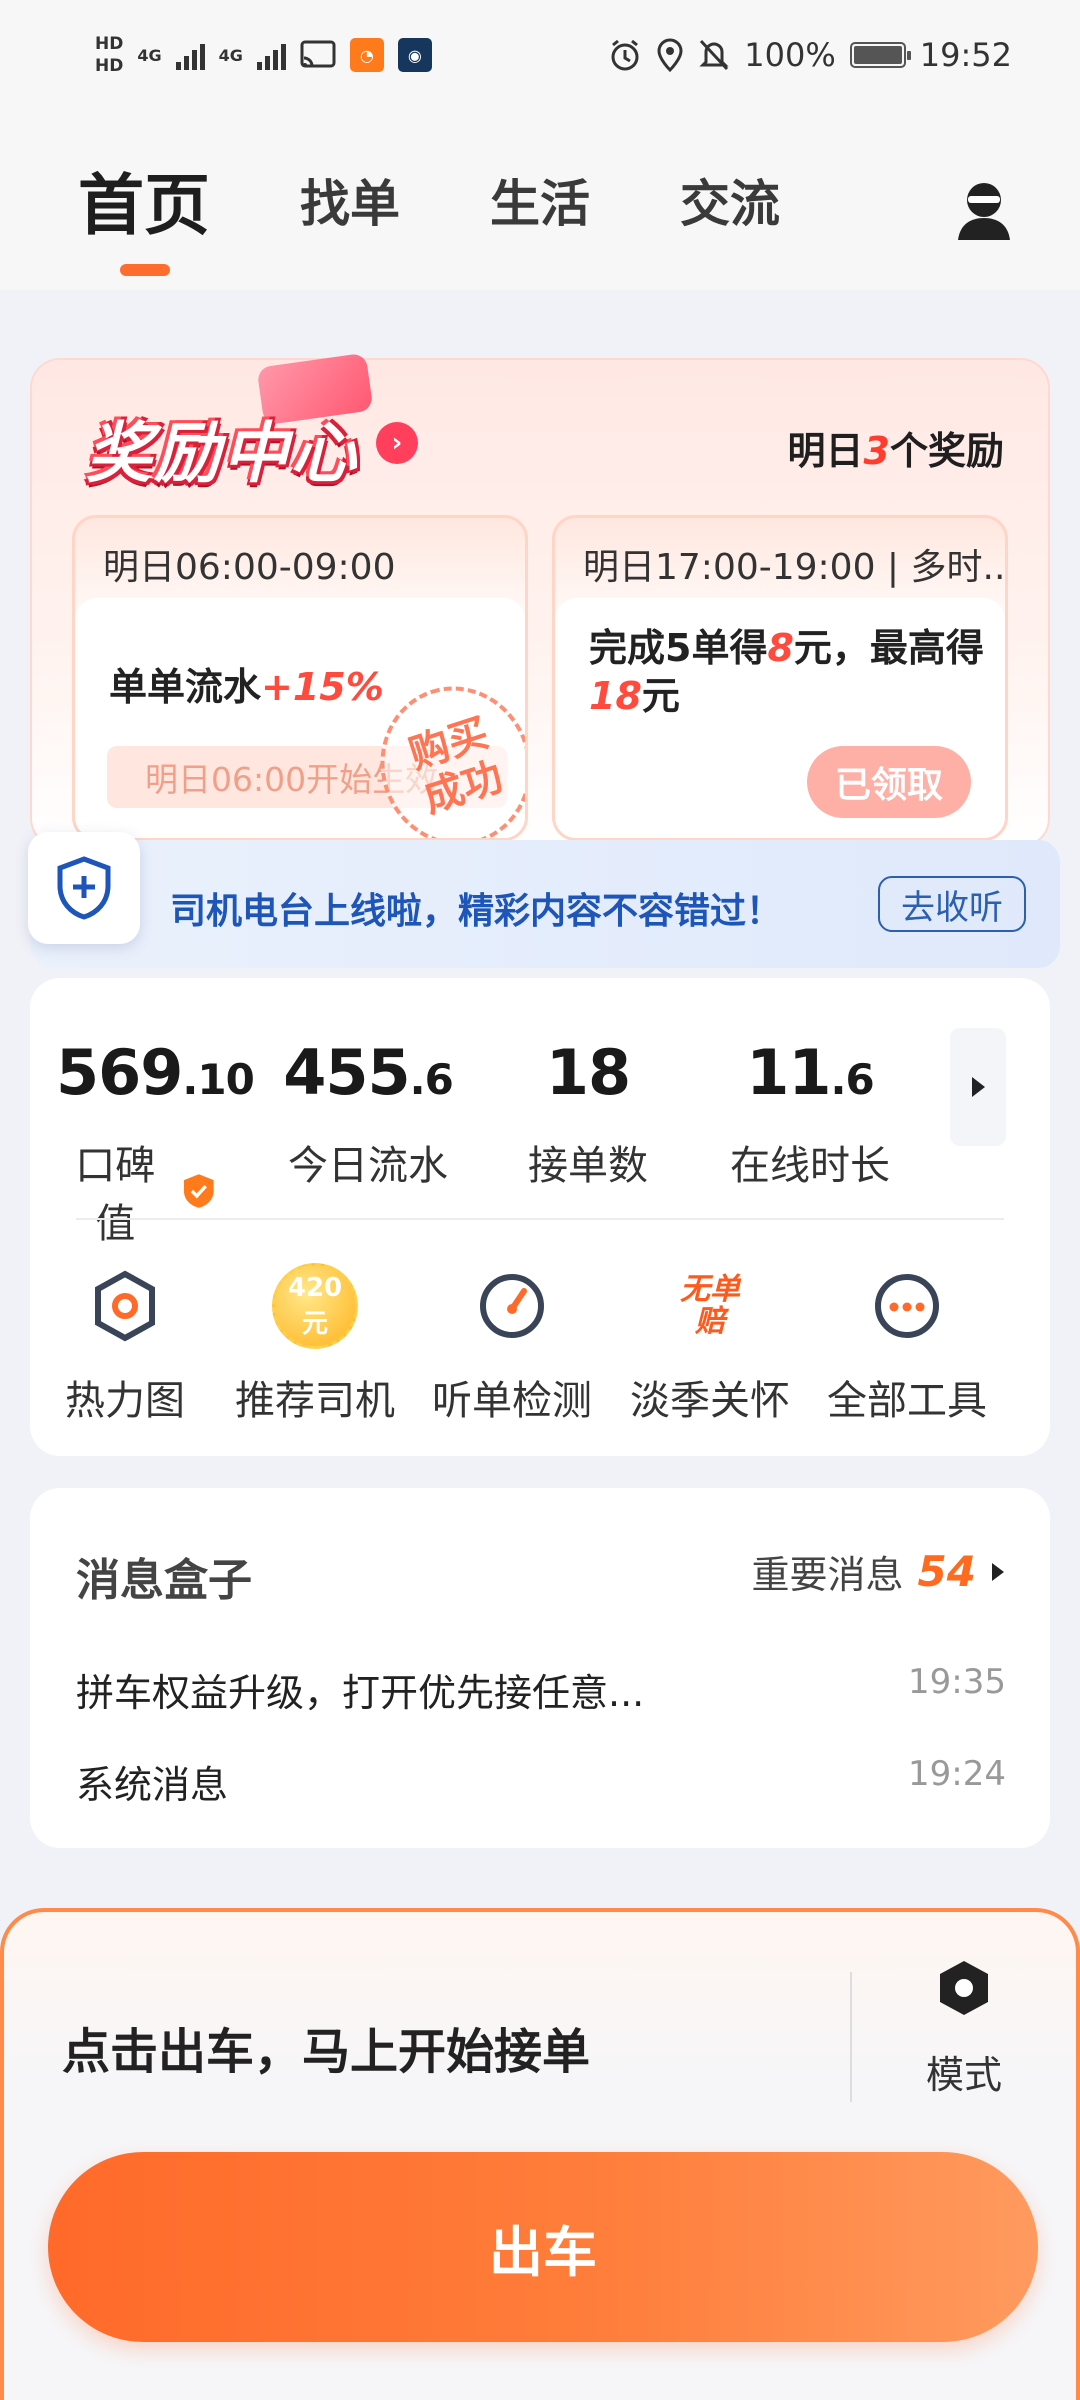  Describe the element at coordinates (397, 443) in the screenshot. I see `chevron-right-icon: ›` at that location.